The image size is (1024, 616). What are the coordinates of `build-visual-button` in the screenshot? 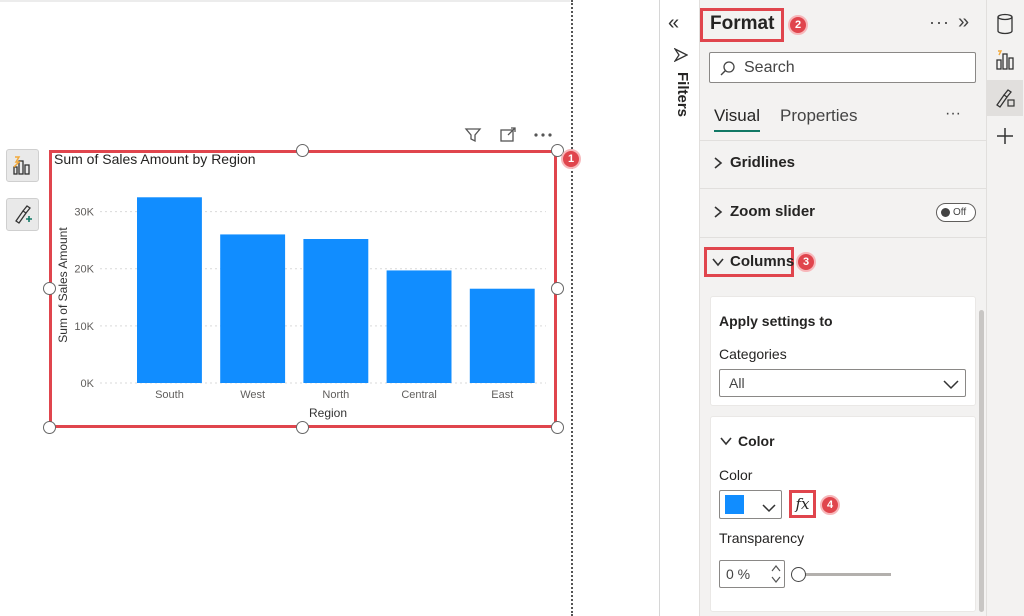 It's located at (22, 165).